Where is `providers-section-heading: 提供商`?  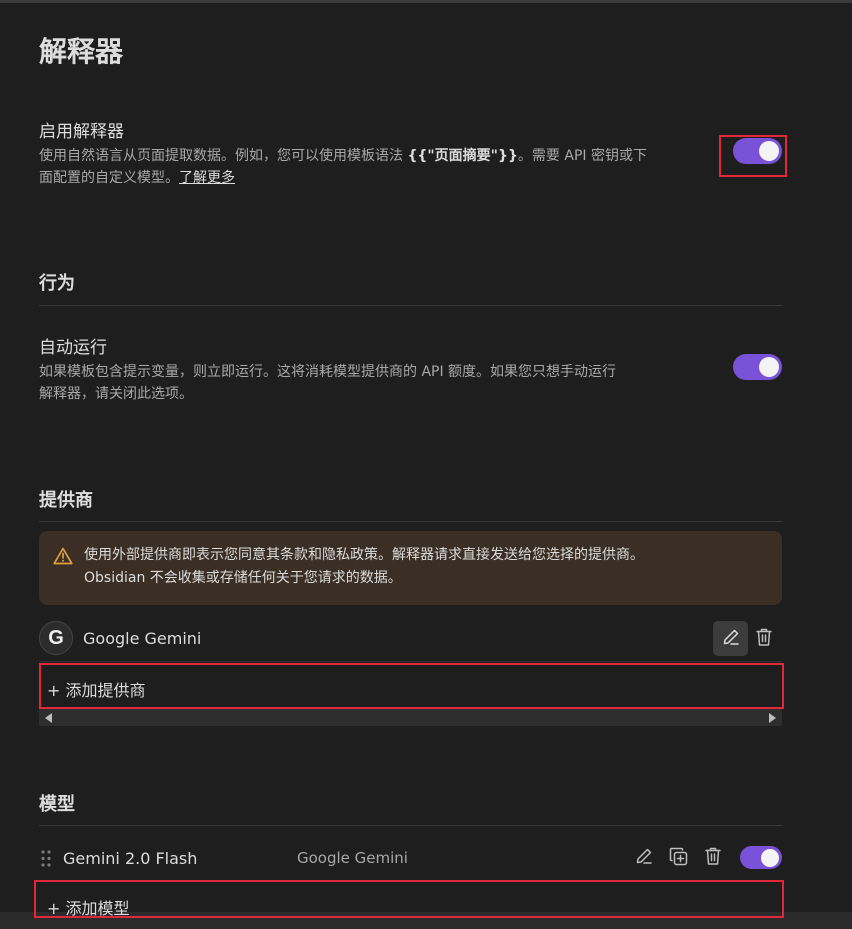 providers-section-heading: 提供商 is located at coordinates (66, 500).